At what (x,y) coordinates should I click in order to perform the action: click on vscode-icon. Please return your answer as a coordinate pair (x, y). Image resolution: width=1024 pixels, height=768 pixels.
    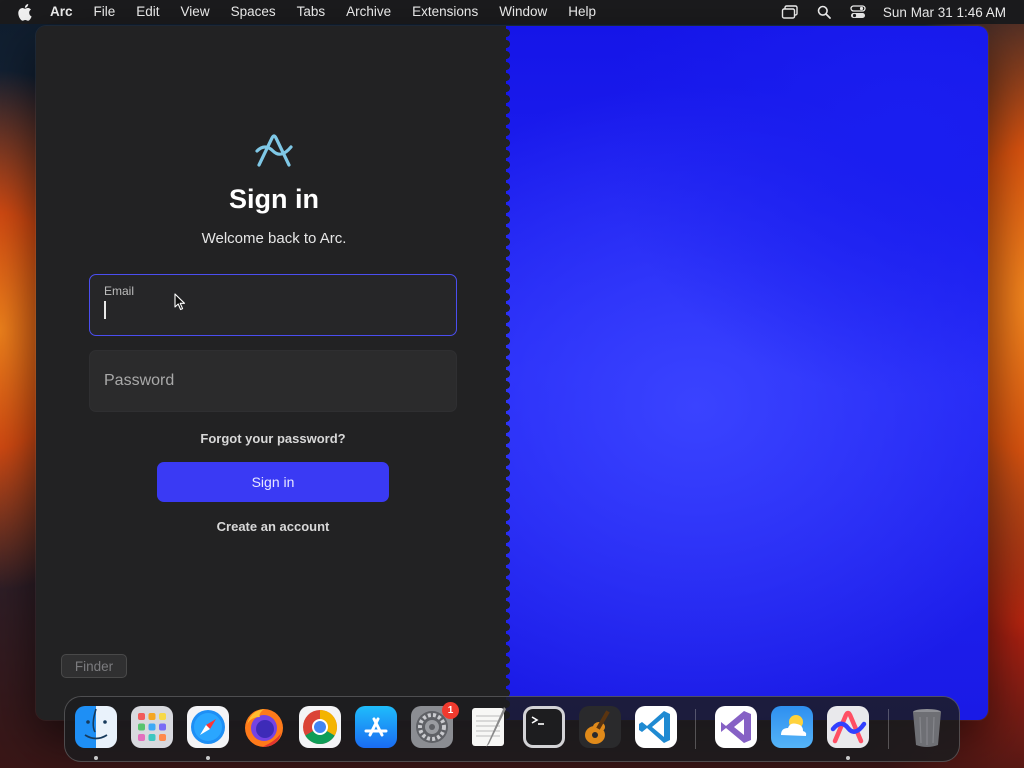
    Looking at the image, I should click on (656, 727).